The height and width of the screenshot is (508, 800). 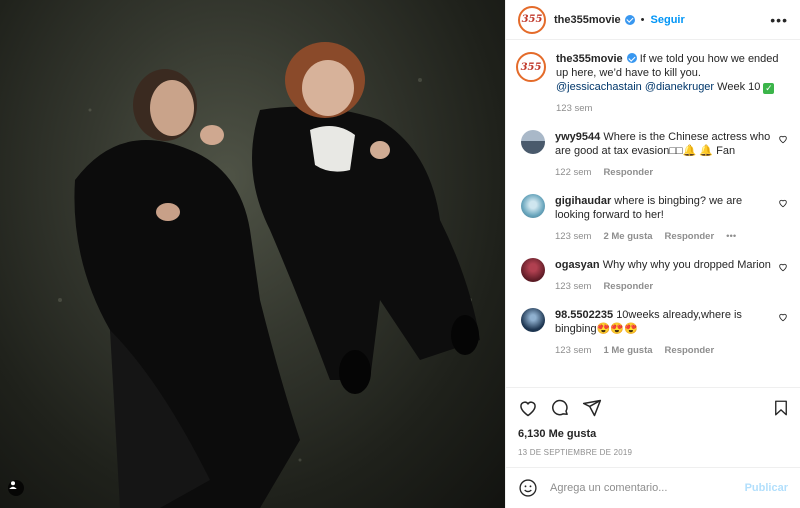 I want to click on header-username: the355movie, so click(x=587, y=20).